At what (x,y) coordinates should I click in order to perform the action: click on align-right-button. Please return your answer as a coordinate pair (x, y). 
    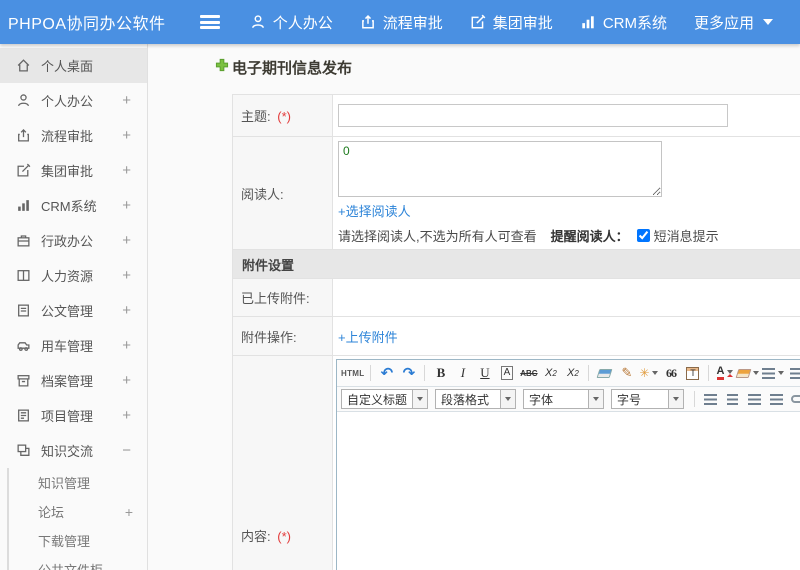
    Looking at the image, I should click on (754, 399).